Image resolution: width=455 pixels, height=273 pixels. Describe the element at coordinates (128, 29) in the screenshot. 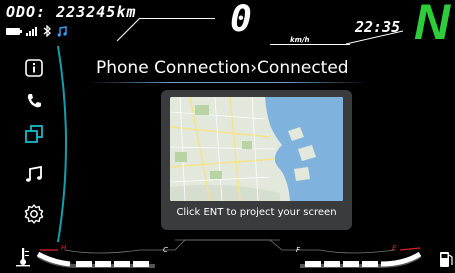

I see `top-divider-left-slant` at that location.